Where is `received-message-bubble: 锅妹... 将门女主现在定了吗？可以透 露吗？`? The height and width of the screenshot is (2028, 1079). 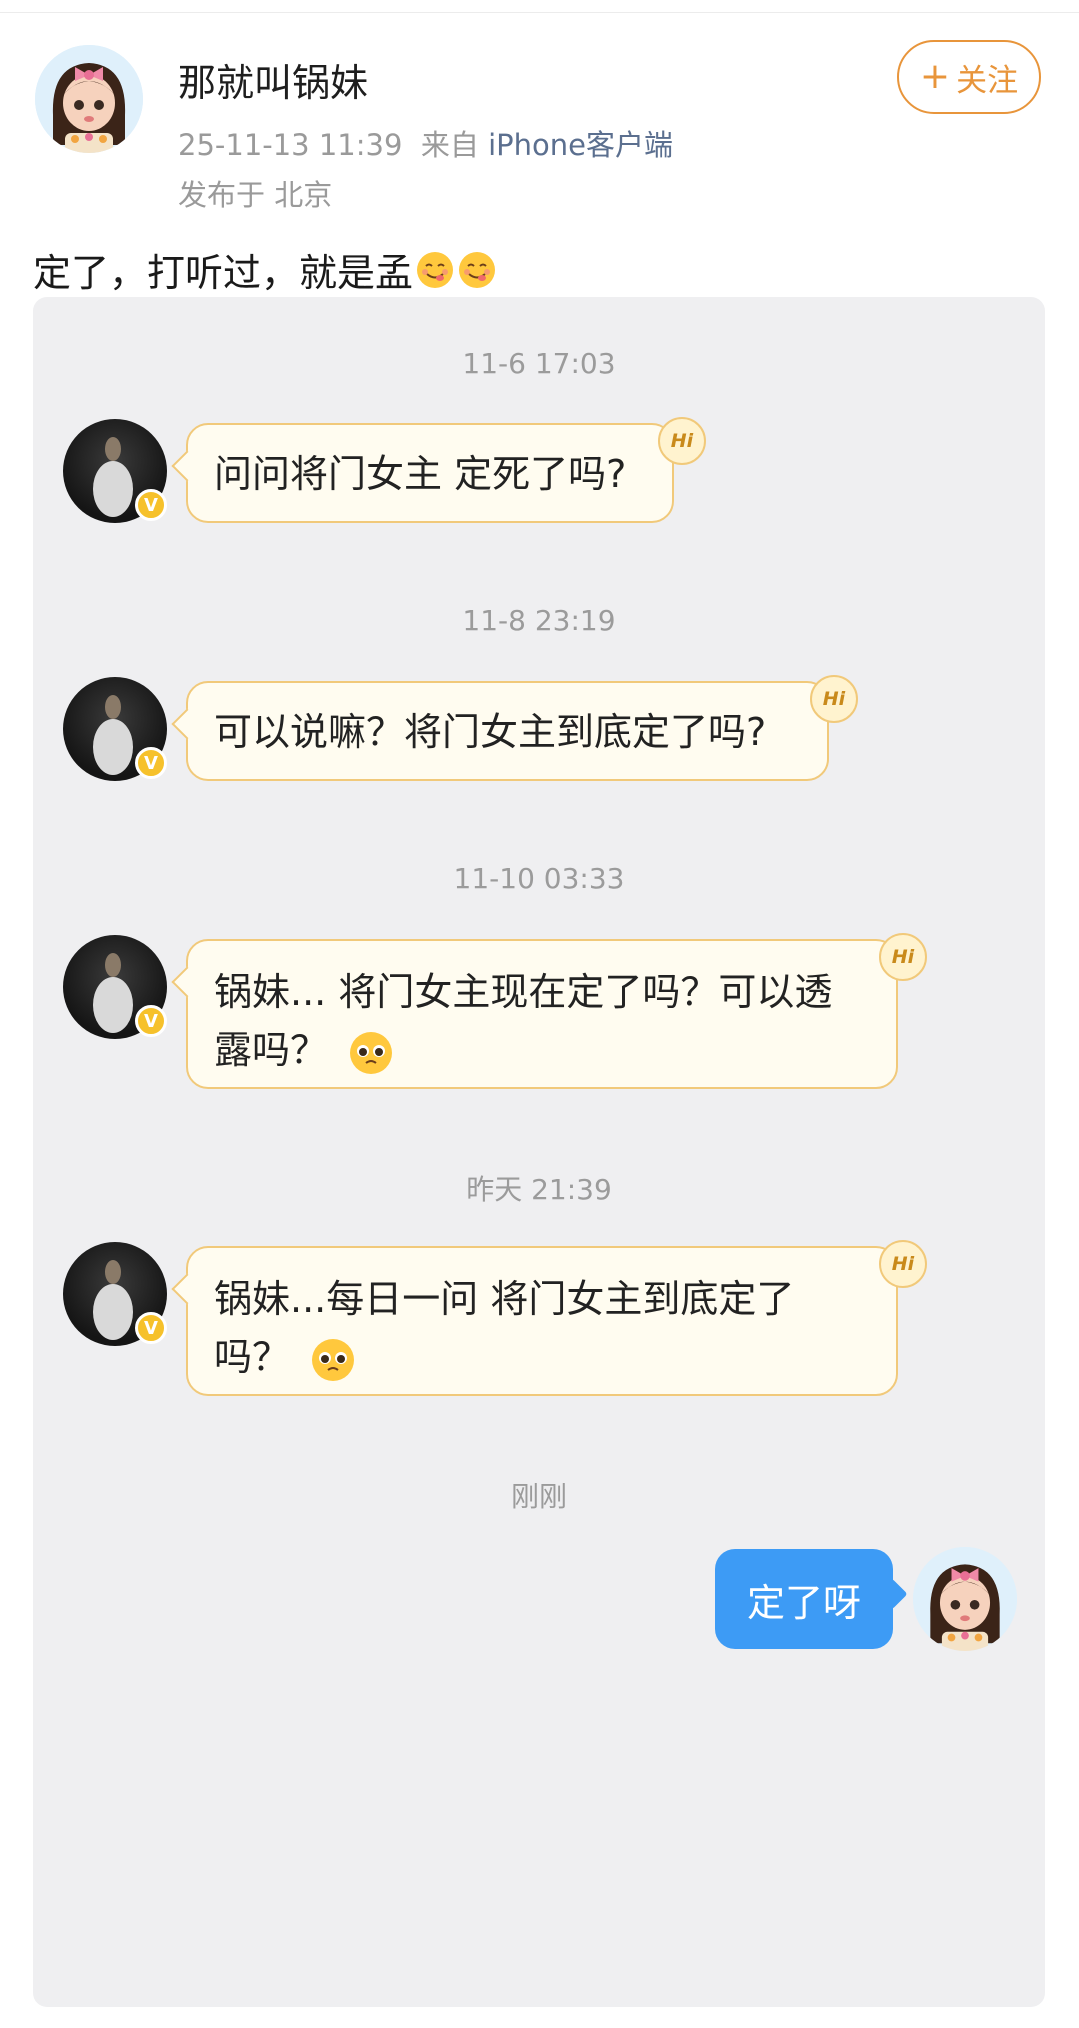
received-message-bubble: 锅妹... 将门女主现在定了吗？可以透 露吗？ is located at coordinates (542, 1014).